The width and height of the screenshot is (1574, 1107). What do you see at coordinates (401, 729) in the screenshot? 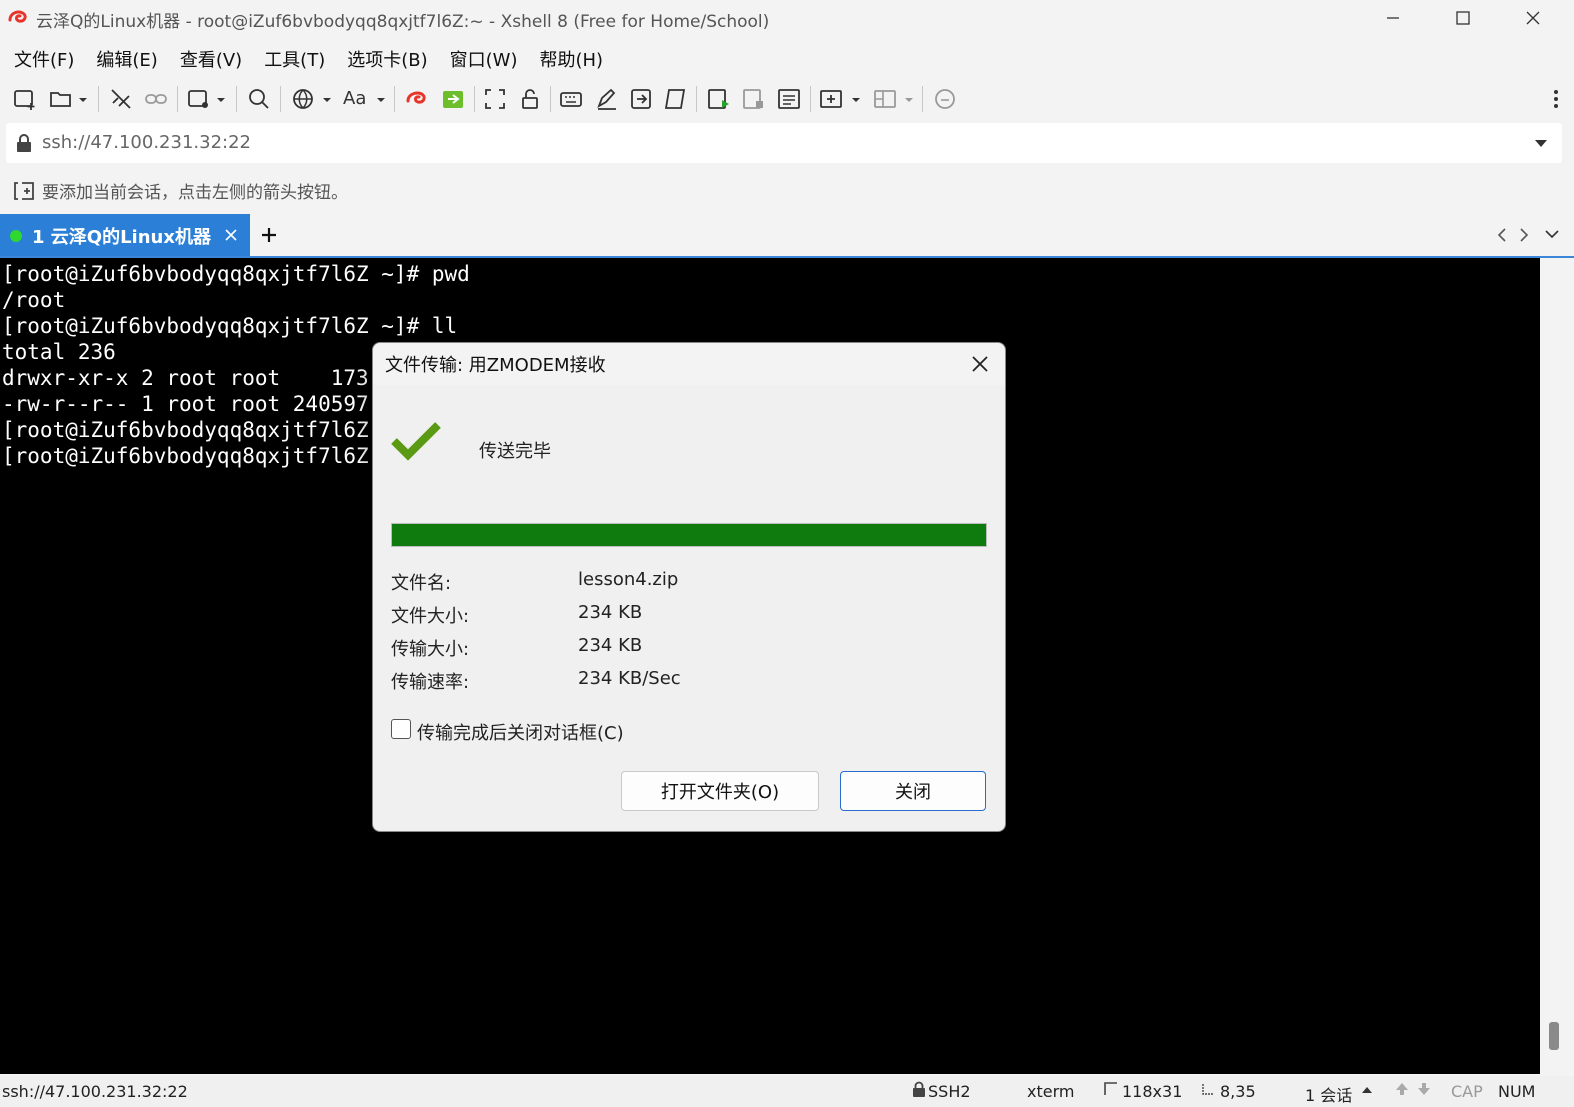
I see `close-after-transfer-checkbox` at bounding box center [401, 729].